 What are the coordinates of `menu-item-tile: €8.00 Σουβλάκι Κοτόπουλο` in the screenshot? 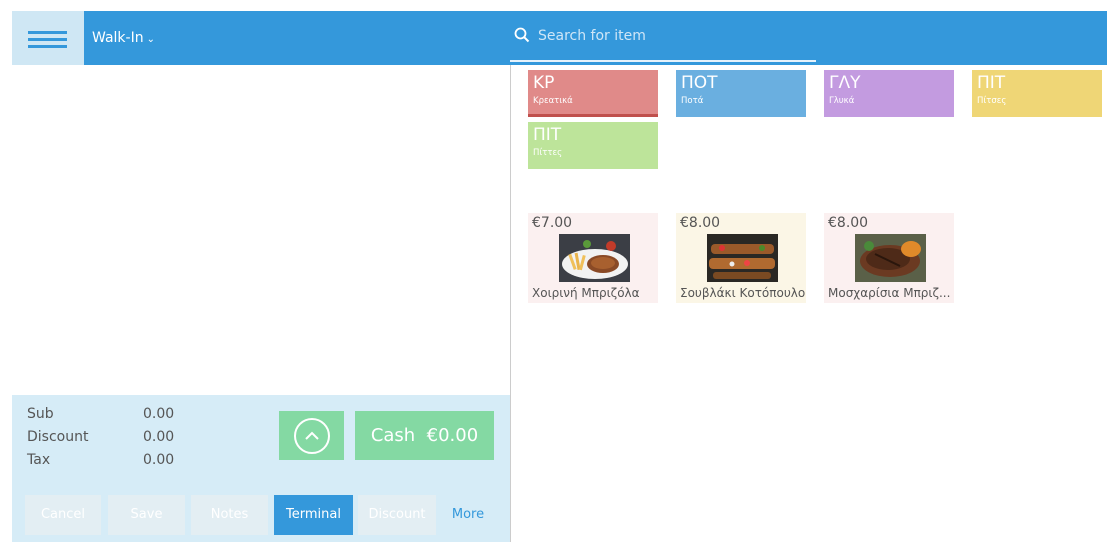 It's located at (741, 258).